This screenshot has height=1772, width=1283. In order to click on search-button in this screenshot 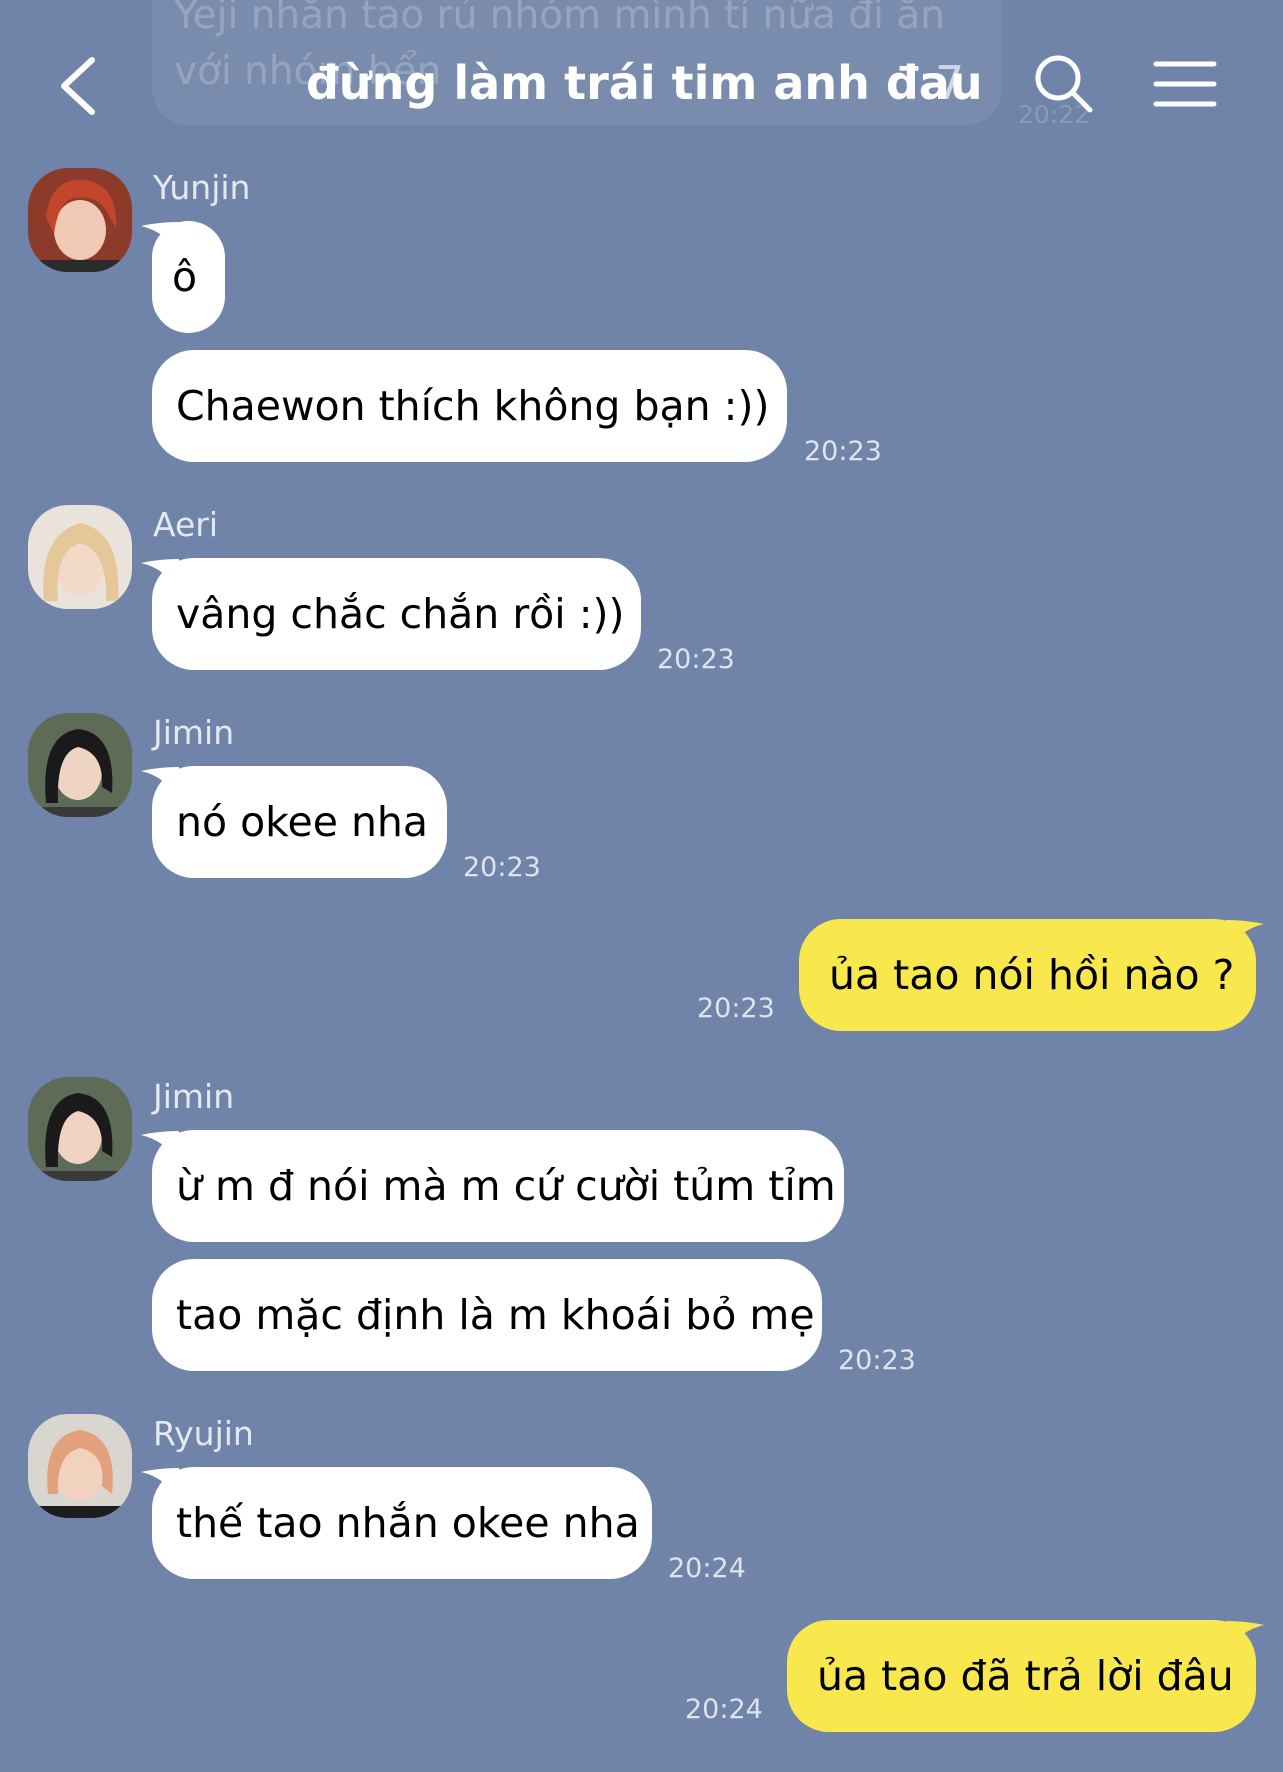, I will do `click(1064, 84)`.